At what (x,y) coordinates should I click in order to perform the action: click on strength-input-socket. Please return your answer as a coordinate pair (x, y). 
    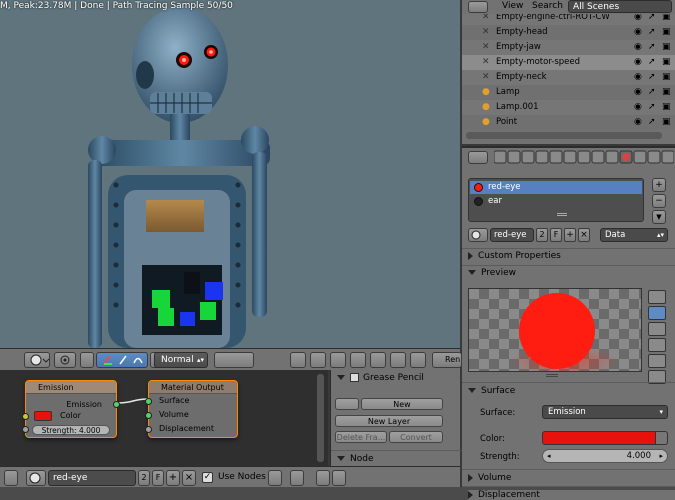
    Looking at the image, I should click on (25, 429).